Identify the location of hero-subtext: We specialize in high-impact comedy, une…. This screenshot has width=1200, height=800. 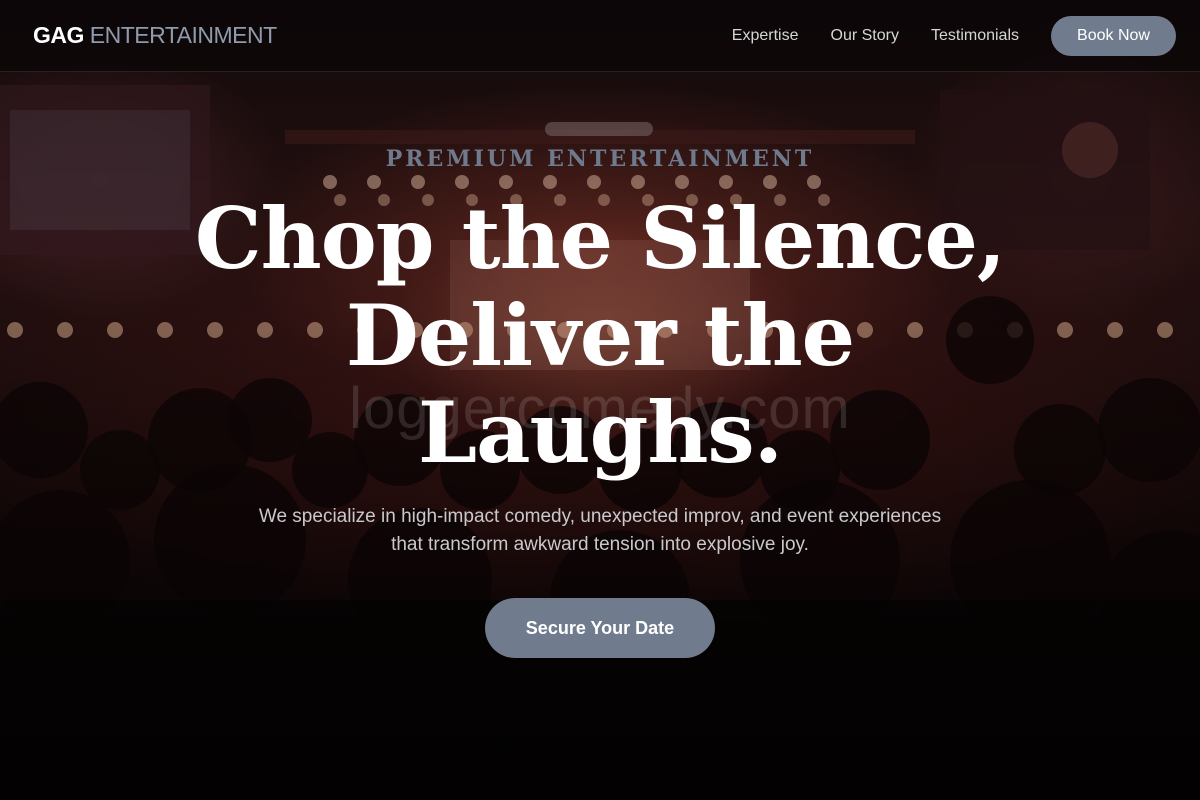
(600, 530).